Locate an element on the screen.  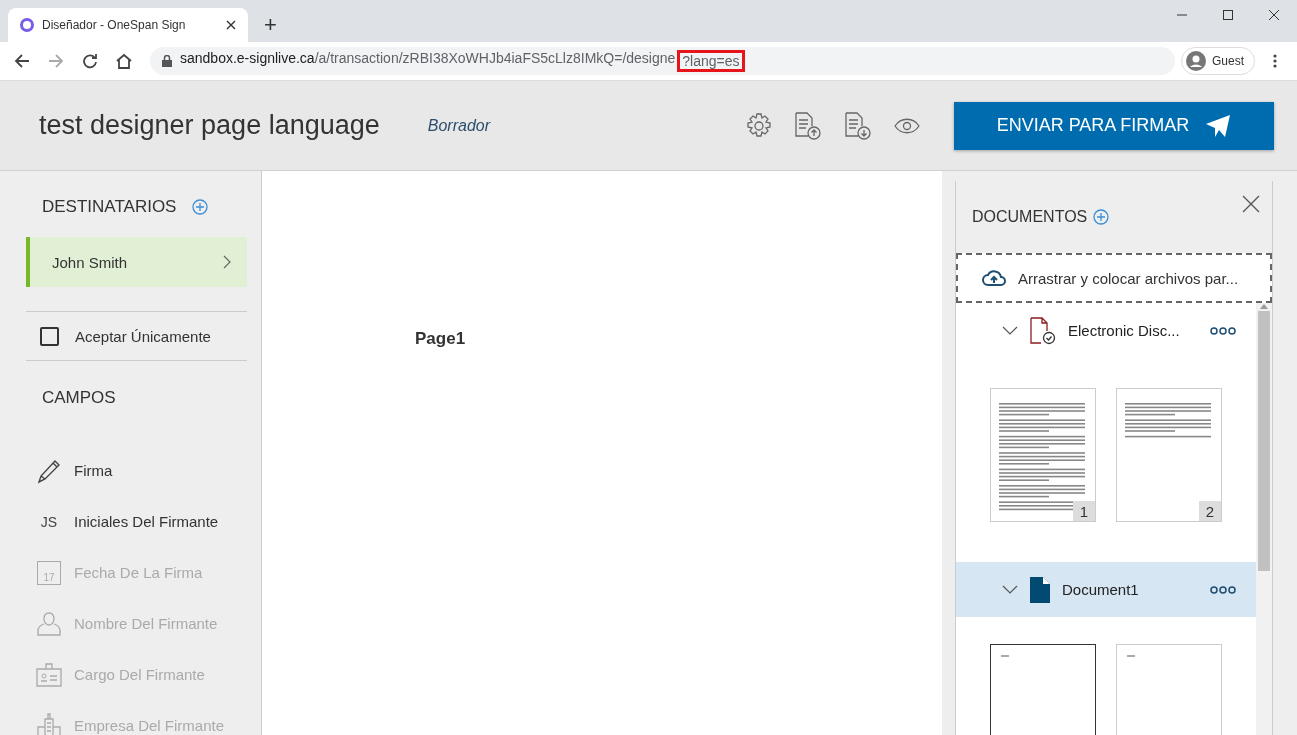
url-query: ?lang=es is located at coordinates (711, 61).